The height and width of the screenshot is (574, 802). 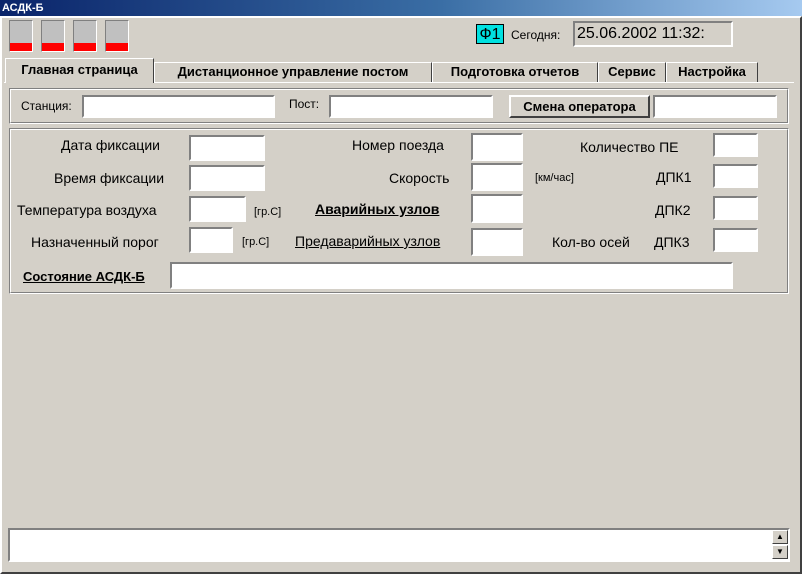 I want to click on station-label: Станция:, so click(x=46, y=106).